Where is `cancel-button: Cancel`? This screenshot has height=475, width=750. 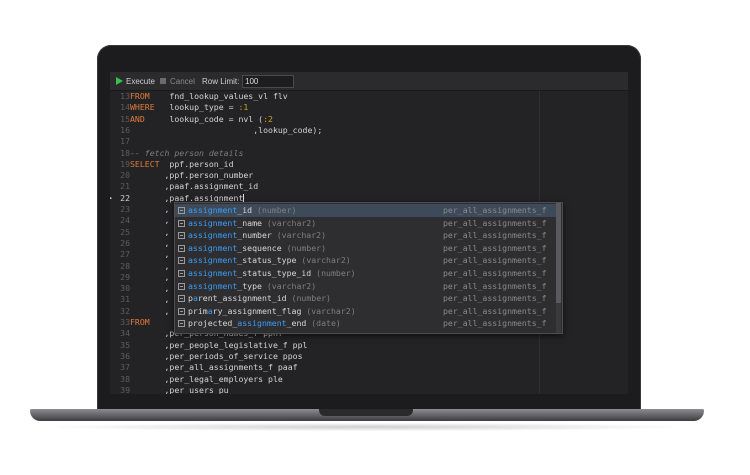 cancel-button: Cancel is located at coordinates (182, 81).